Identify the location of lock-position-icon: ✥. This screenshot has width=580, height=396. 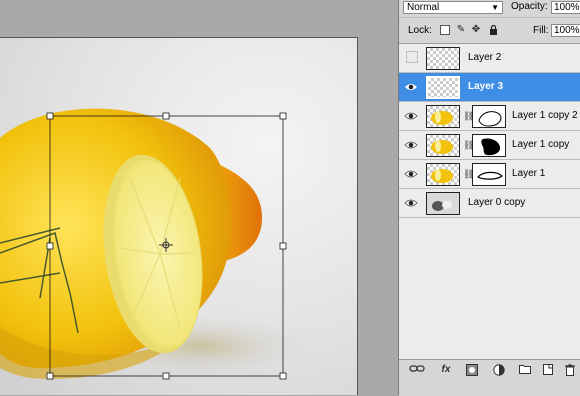
(476, 30).